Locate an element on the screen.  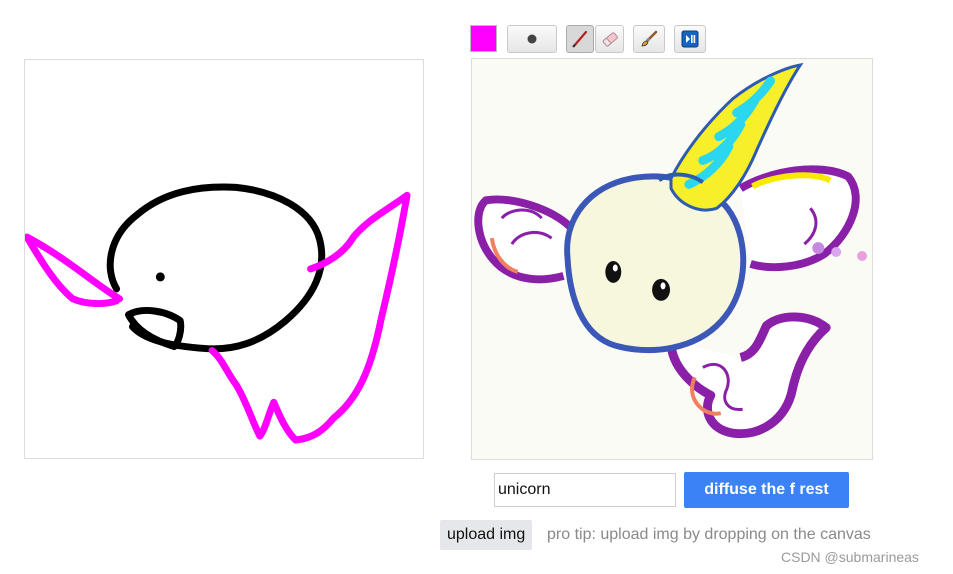
brush-tool-button is located at coordinates (649, 39).